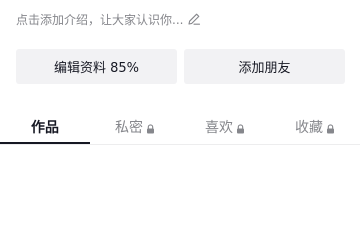  I want to click on edit-profile-label: 编辑资料 85%, so click(96, 68).